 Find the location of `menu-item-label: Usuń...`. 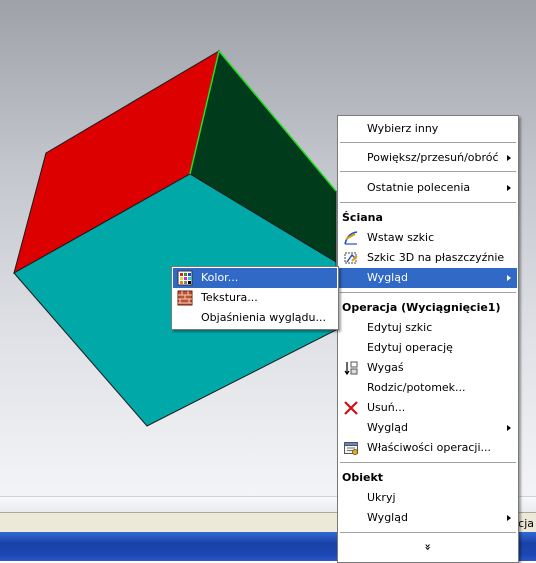

menu-item-label: Usuń... is located at coordinates (386, 407).